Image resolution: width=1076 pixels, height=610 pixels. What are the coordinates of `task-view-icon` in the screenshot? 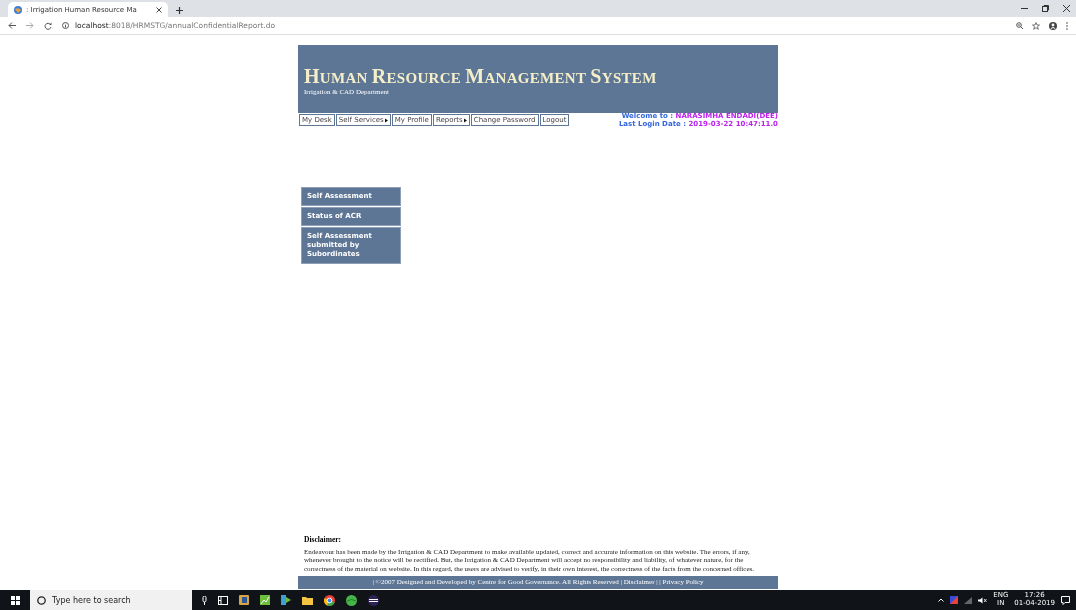 It's located at (223, 600).